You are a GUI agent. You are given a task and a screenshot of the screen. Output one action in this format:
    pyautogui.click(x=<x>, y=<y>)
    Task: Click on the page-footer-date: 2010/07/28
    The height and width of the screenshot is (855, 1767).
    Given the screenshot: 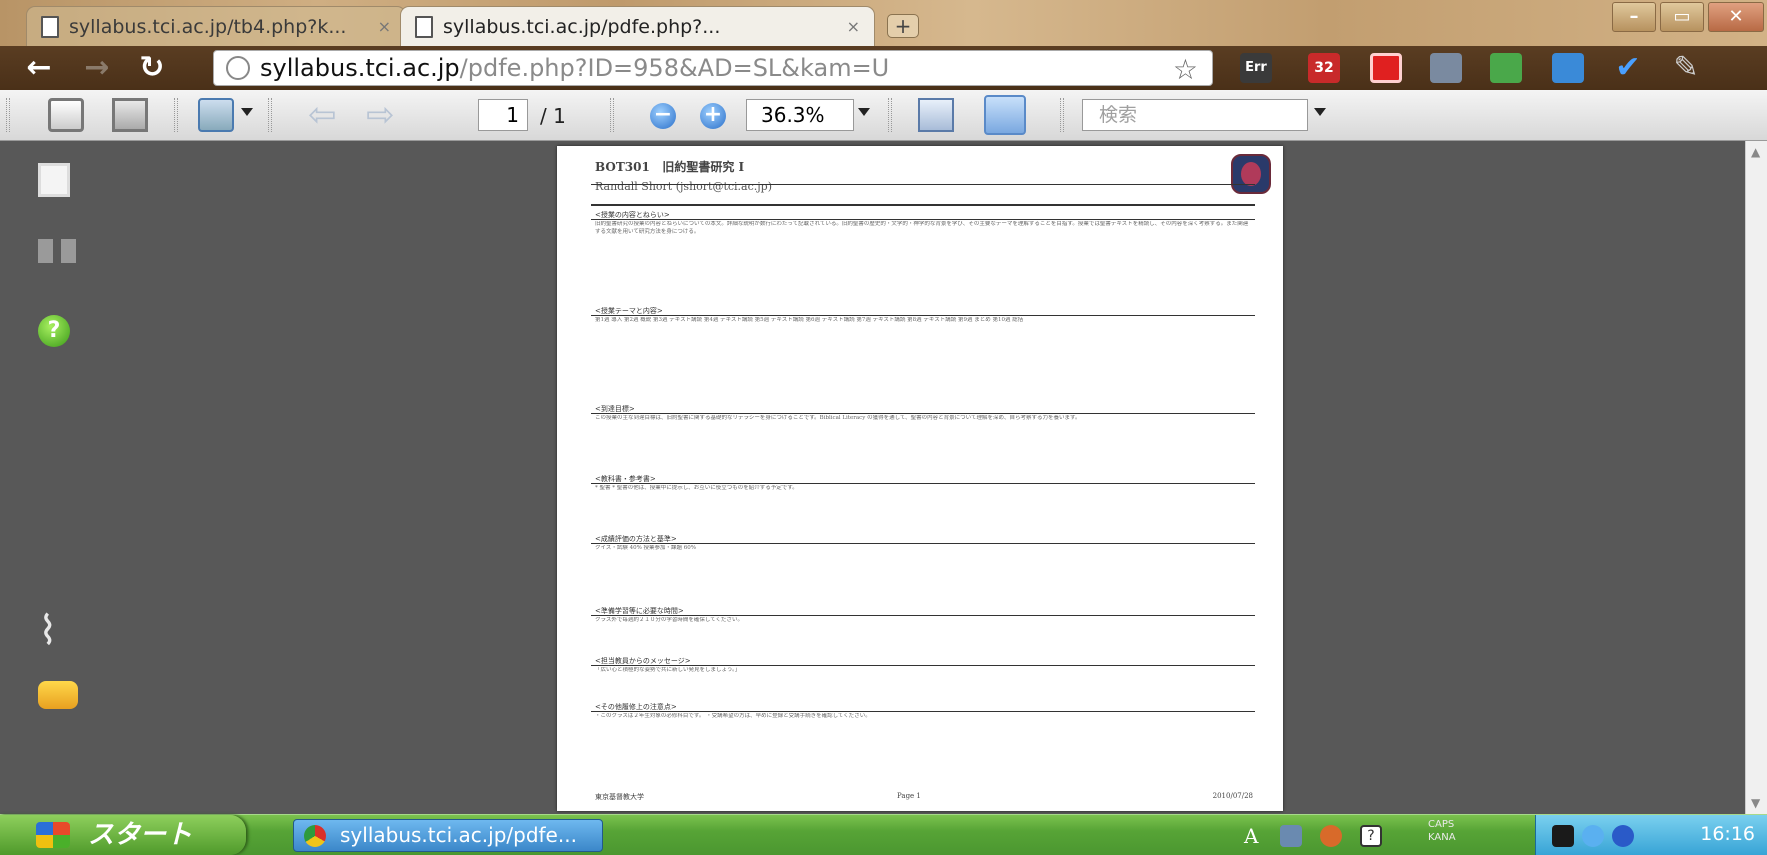 What is the action you would take?
    pyautogui.click(x=1232, y=796)
    